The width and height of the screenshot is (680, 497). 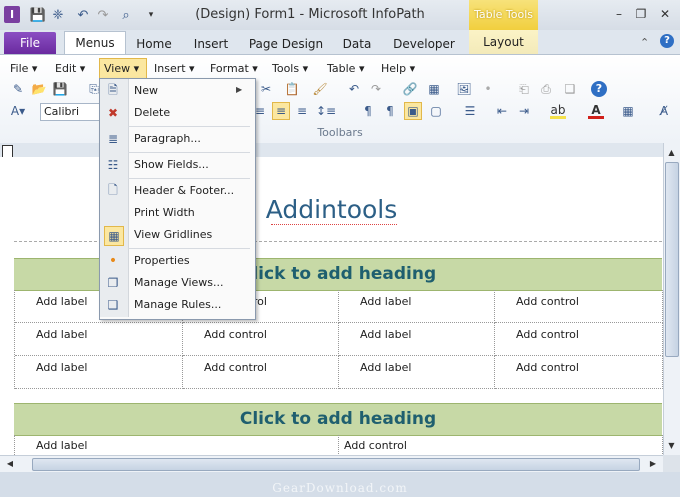 I want to click on help-icon: ?, so click(x=667, y=41).